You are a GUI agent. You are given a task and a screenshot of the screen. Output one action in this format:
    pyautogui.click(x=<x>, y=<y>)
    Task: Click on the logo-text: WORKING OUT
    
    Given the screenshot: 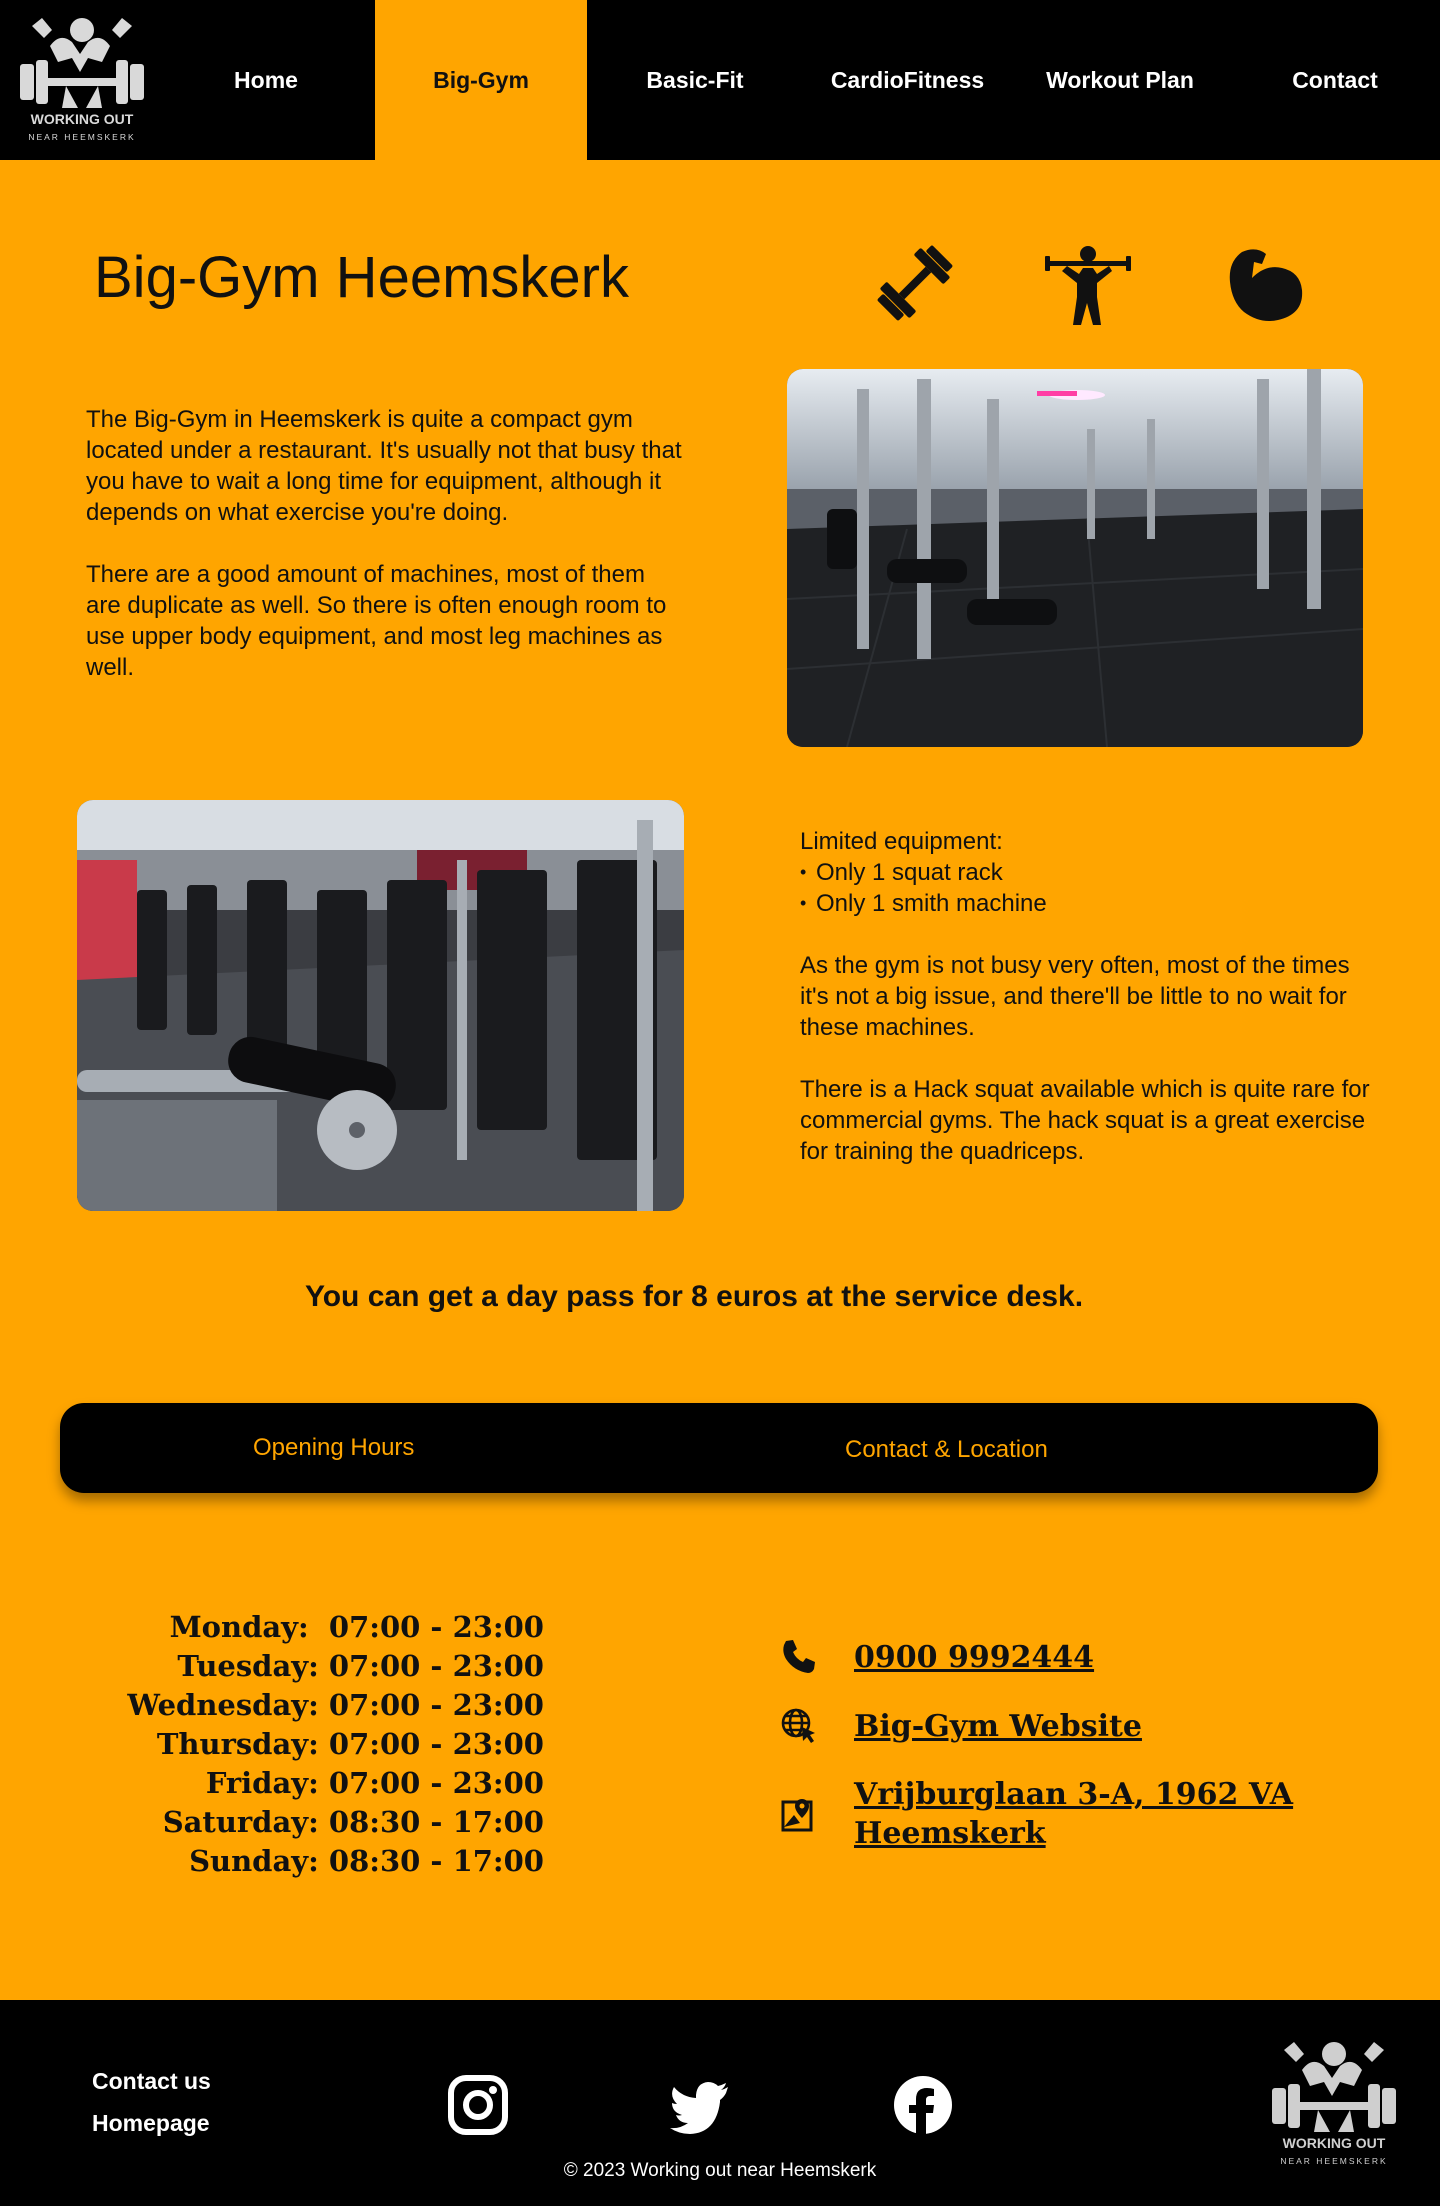 What is the action you would take?
    pyautogui.click(x=82, y=119)
    